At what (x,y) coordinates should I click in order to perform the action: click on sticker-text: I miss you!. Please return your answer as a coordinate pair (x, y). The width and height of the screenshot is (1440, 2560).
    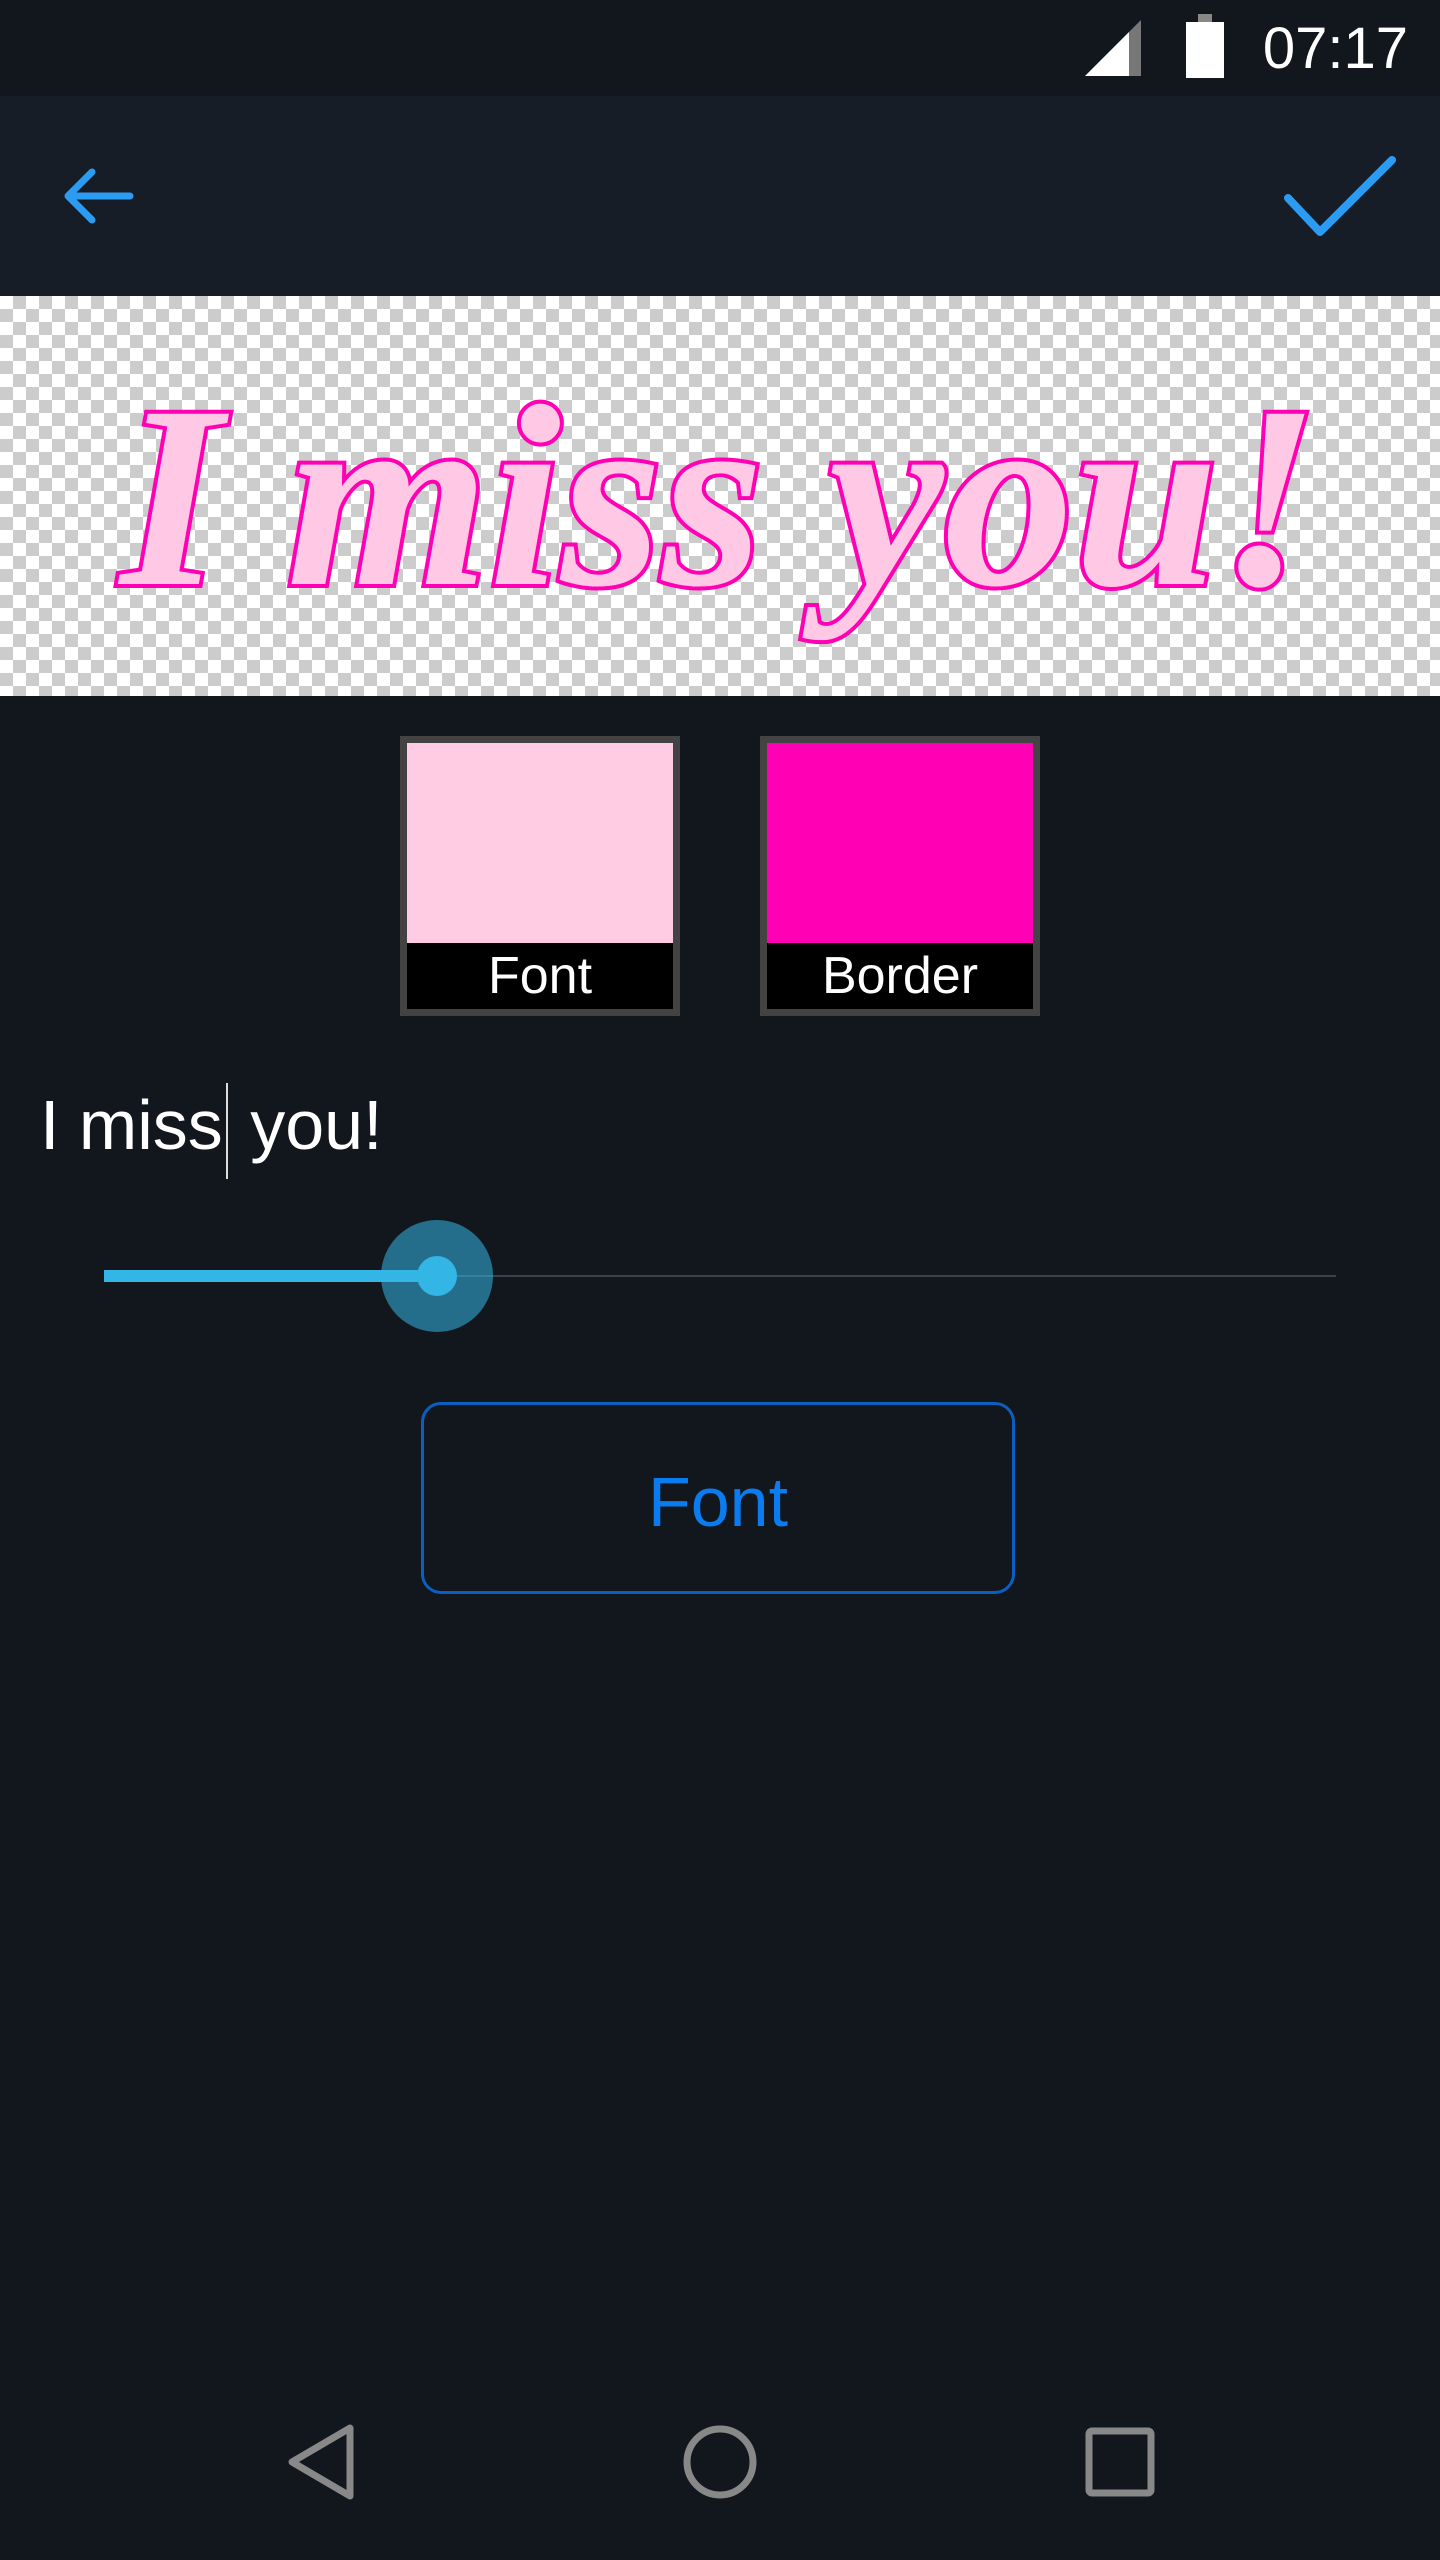
    Looking at the image, I should click on (717, 497).